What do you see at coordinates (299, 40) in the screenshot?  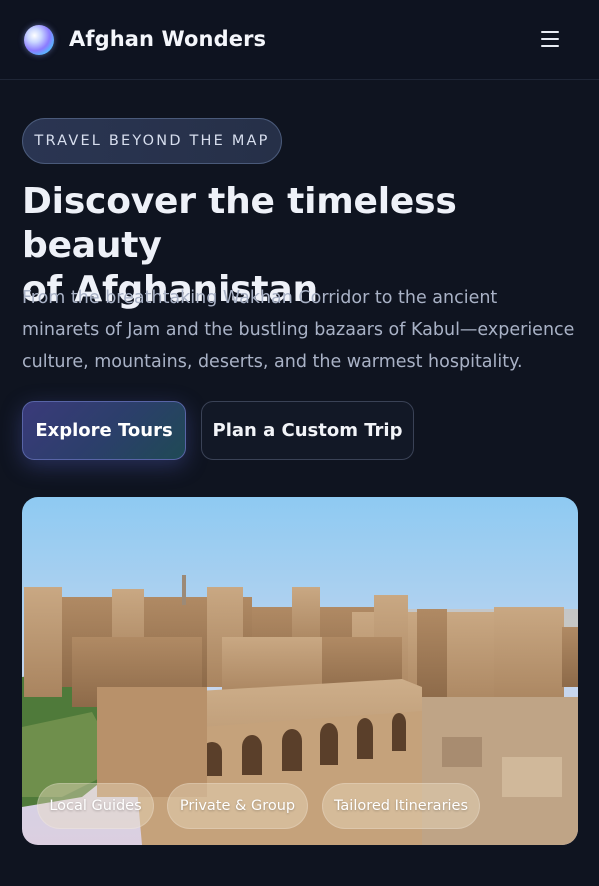 I see `site-header: Afghan Wonders` at bounding box center [299, 40].